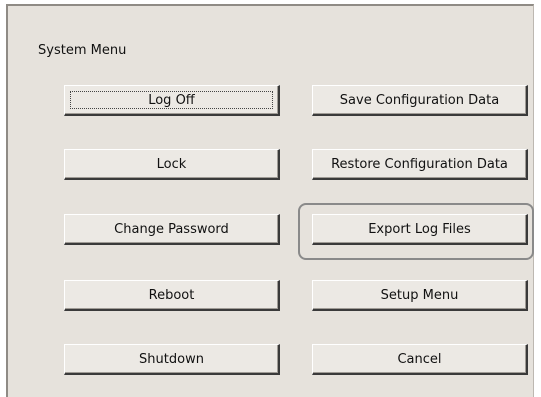  I want to click on setup-menu-button-label: Setup Menu, so click(419, 295).